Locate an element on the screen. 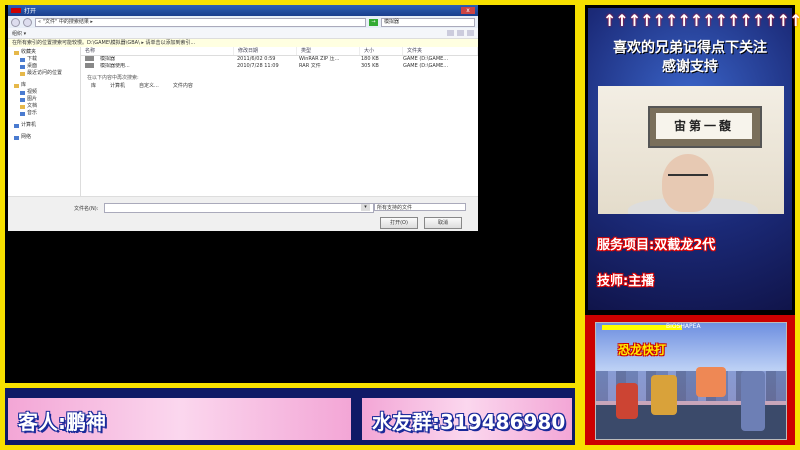 This screenshot has width=800, height=450. sidebar-item-favorites: 收藏夹 is located at coordinates (44, 52).